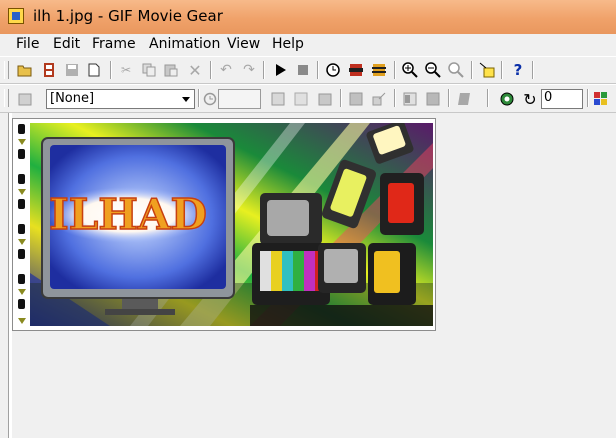 The image size is (616, 438). I want to click on transparency-icon, so click(278, 99).